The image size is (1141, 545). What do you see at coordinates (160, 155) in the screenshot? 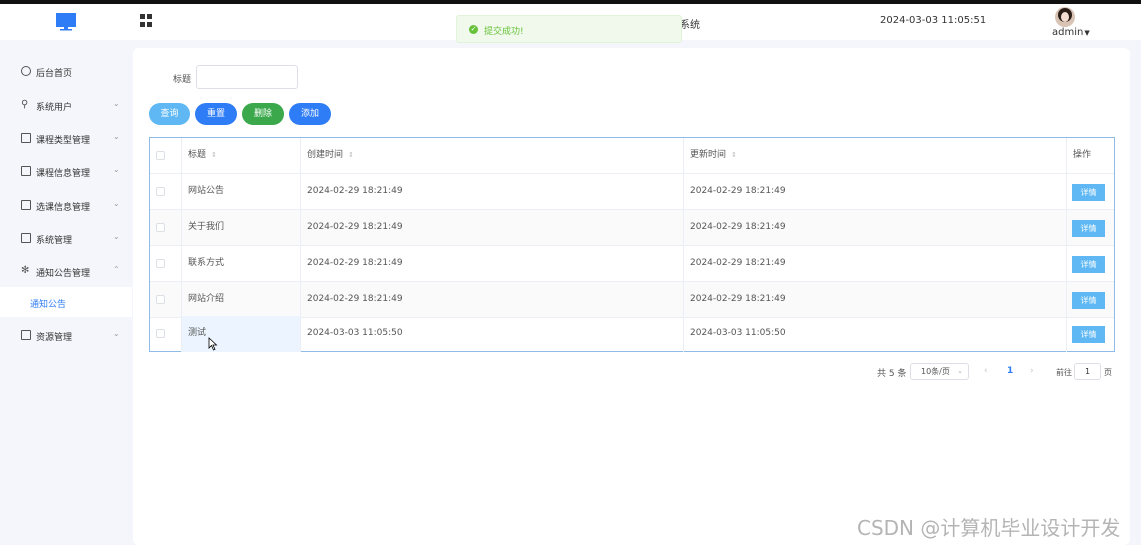
I see `select-all-checkbox` at bounding box center [160, 155].